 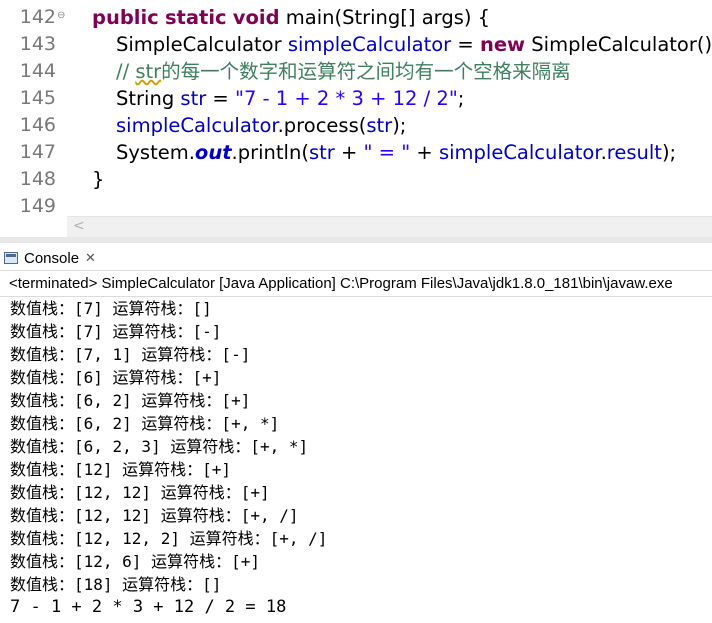 What do you see at coordinates (111, 308) in the screenshot?
I see `output-line: 数值栈：[7] 运算符栈：[]` at bounding box center [111, 308].